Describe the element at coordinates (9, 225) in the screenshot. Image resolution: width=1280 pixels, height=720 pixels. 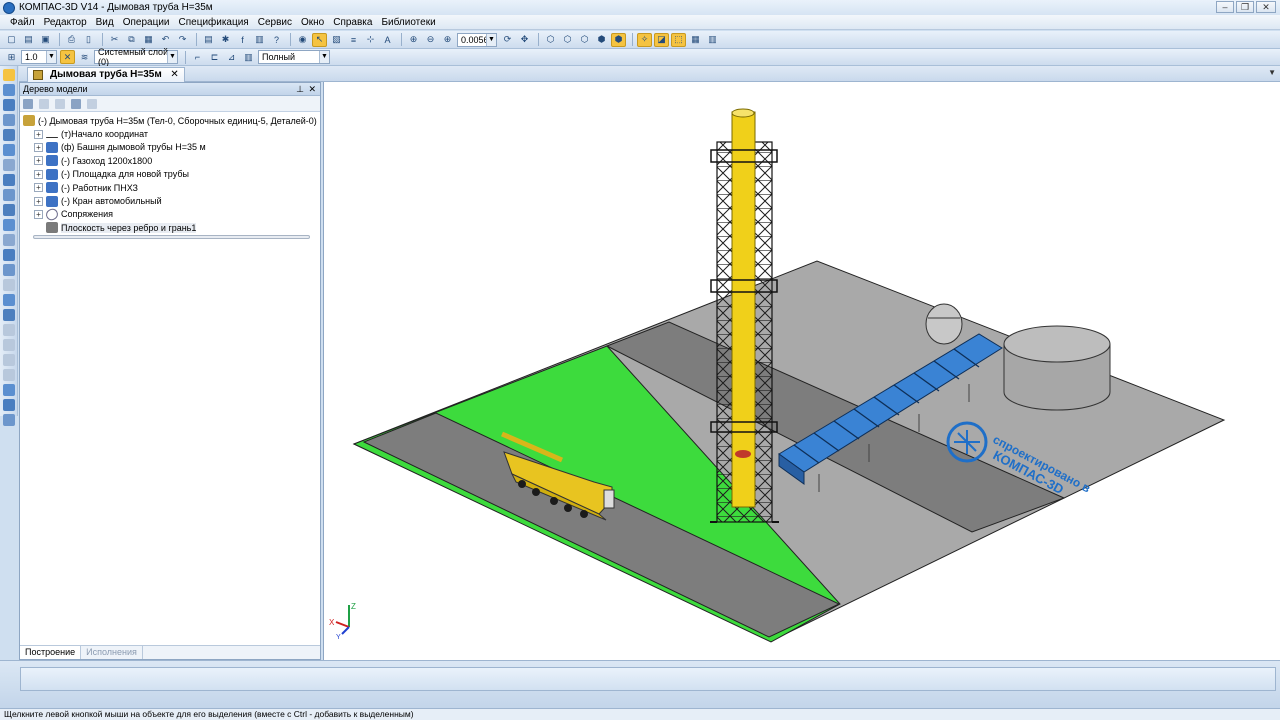
I see `array-icon` at that location.